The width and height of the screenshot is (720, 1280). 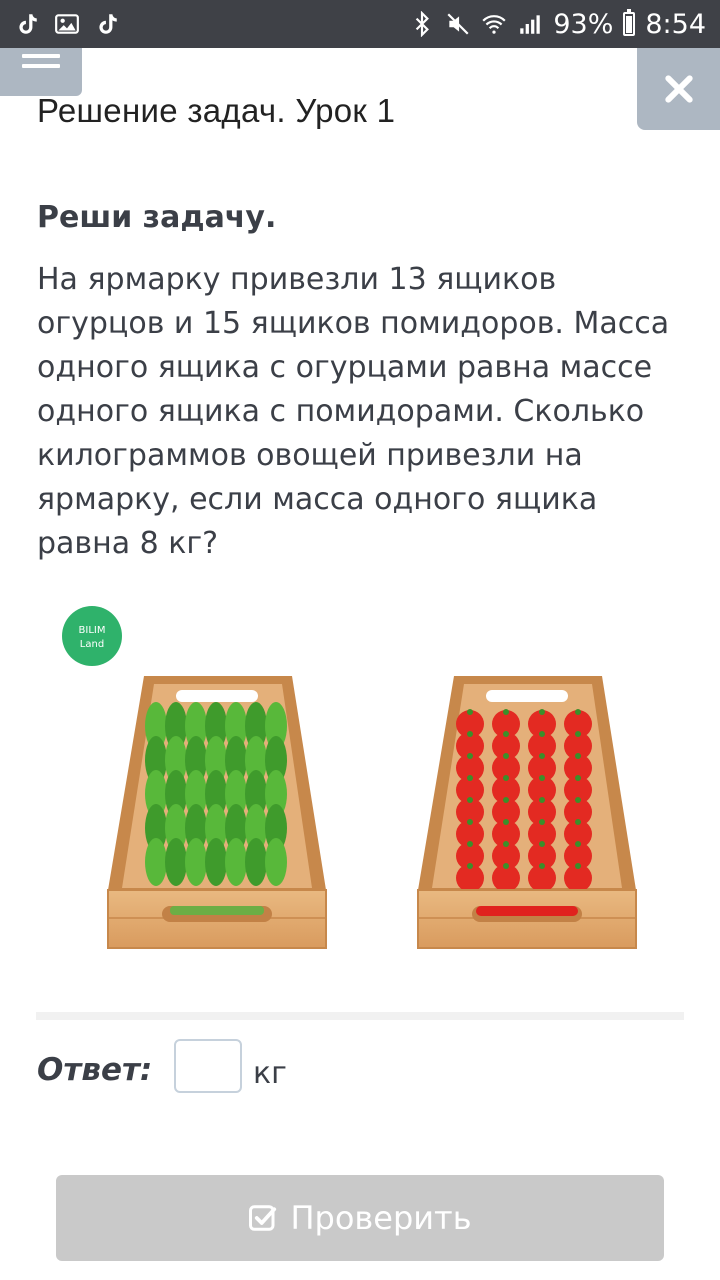 What do you see at coordinates (92, 644) in the screenshot?
I see `logo-text-2: Land` at bounding box center [92, 644].